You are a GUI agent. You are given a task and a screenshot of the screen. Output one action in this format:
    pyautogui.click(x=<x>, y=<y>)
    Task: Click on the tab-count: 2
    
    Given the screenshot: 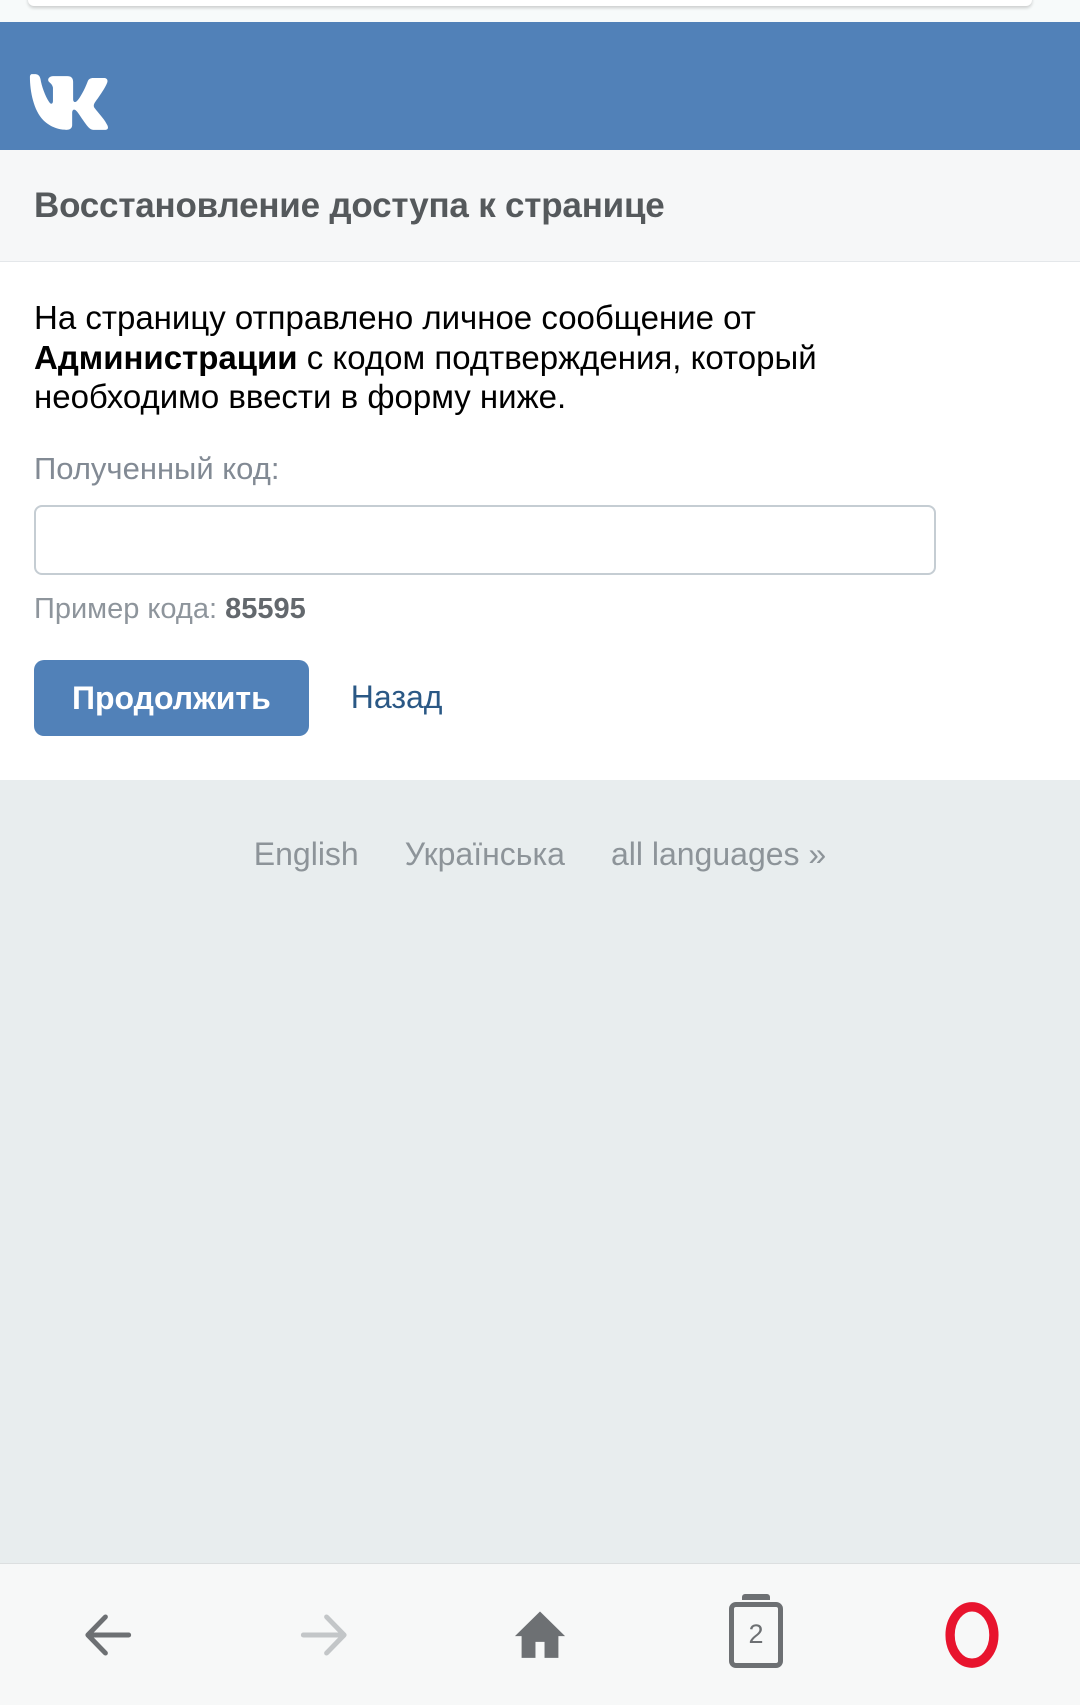 What is the action you would take?
    pyautogui.click(x=756, y=1634)
    